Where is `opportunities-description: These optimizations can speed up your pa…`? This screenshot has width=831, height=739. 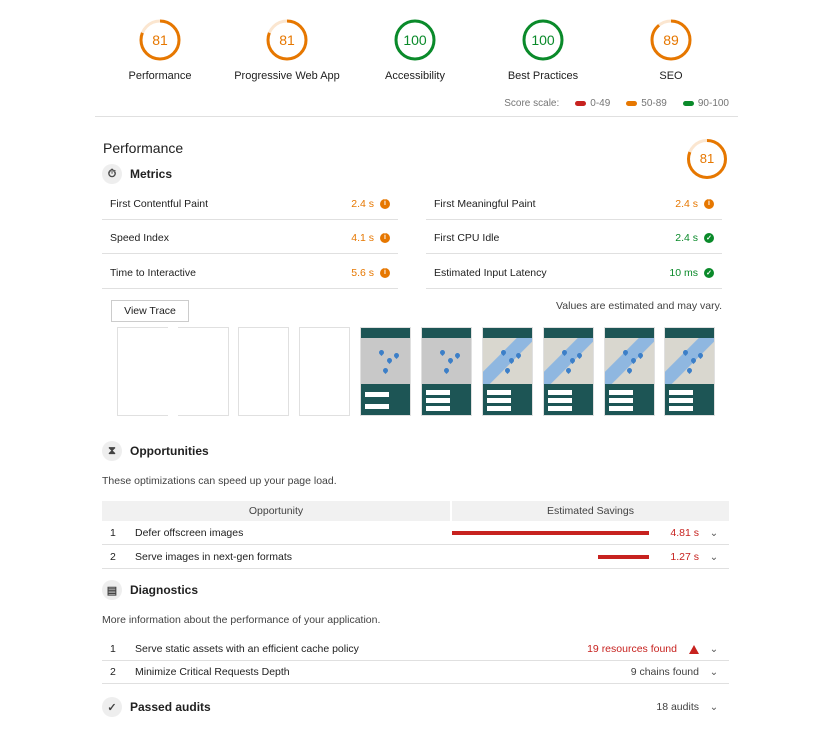
opportunities-description: These optimizations can speed up your pa… is located at coordinates (219, 481).